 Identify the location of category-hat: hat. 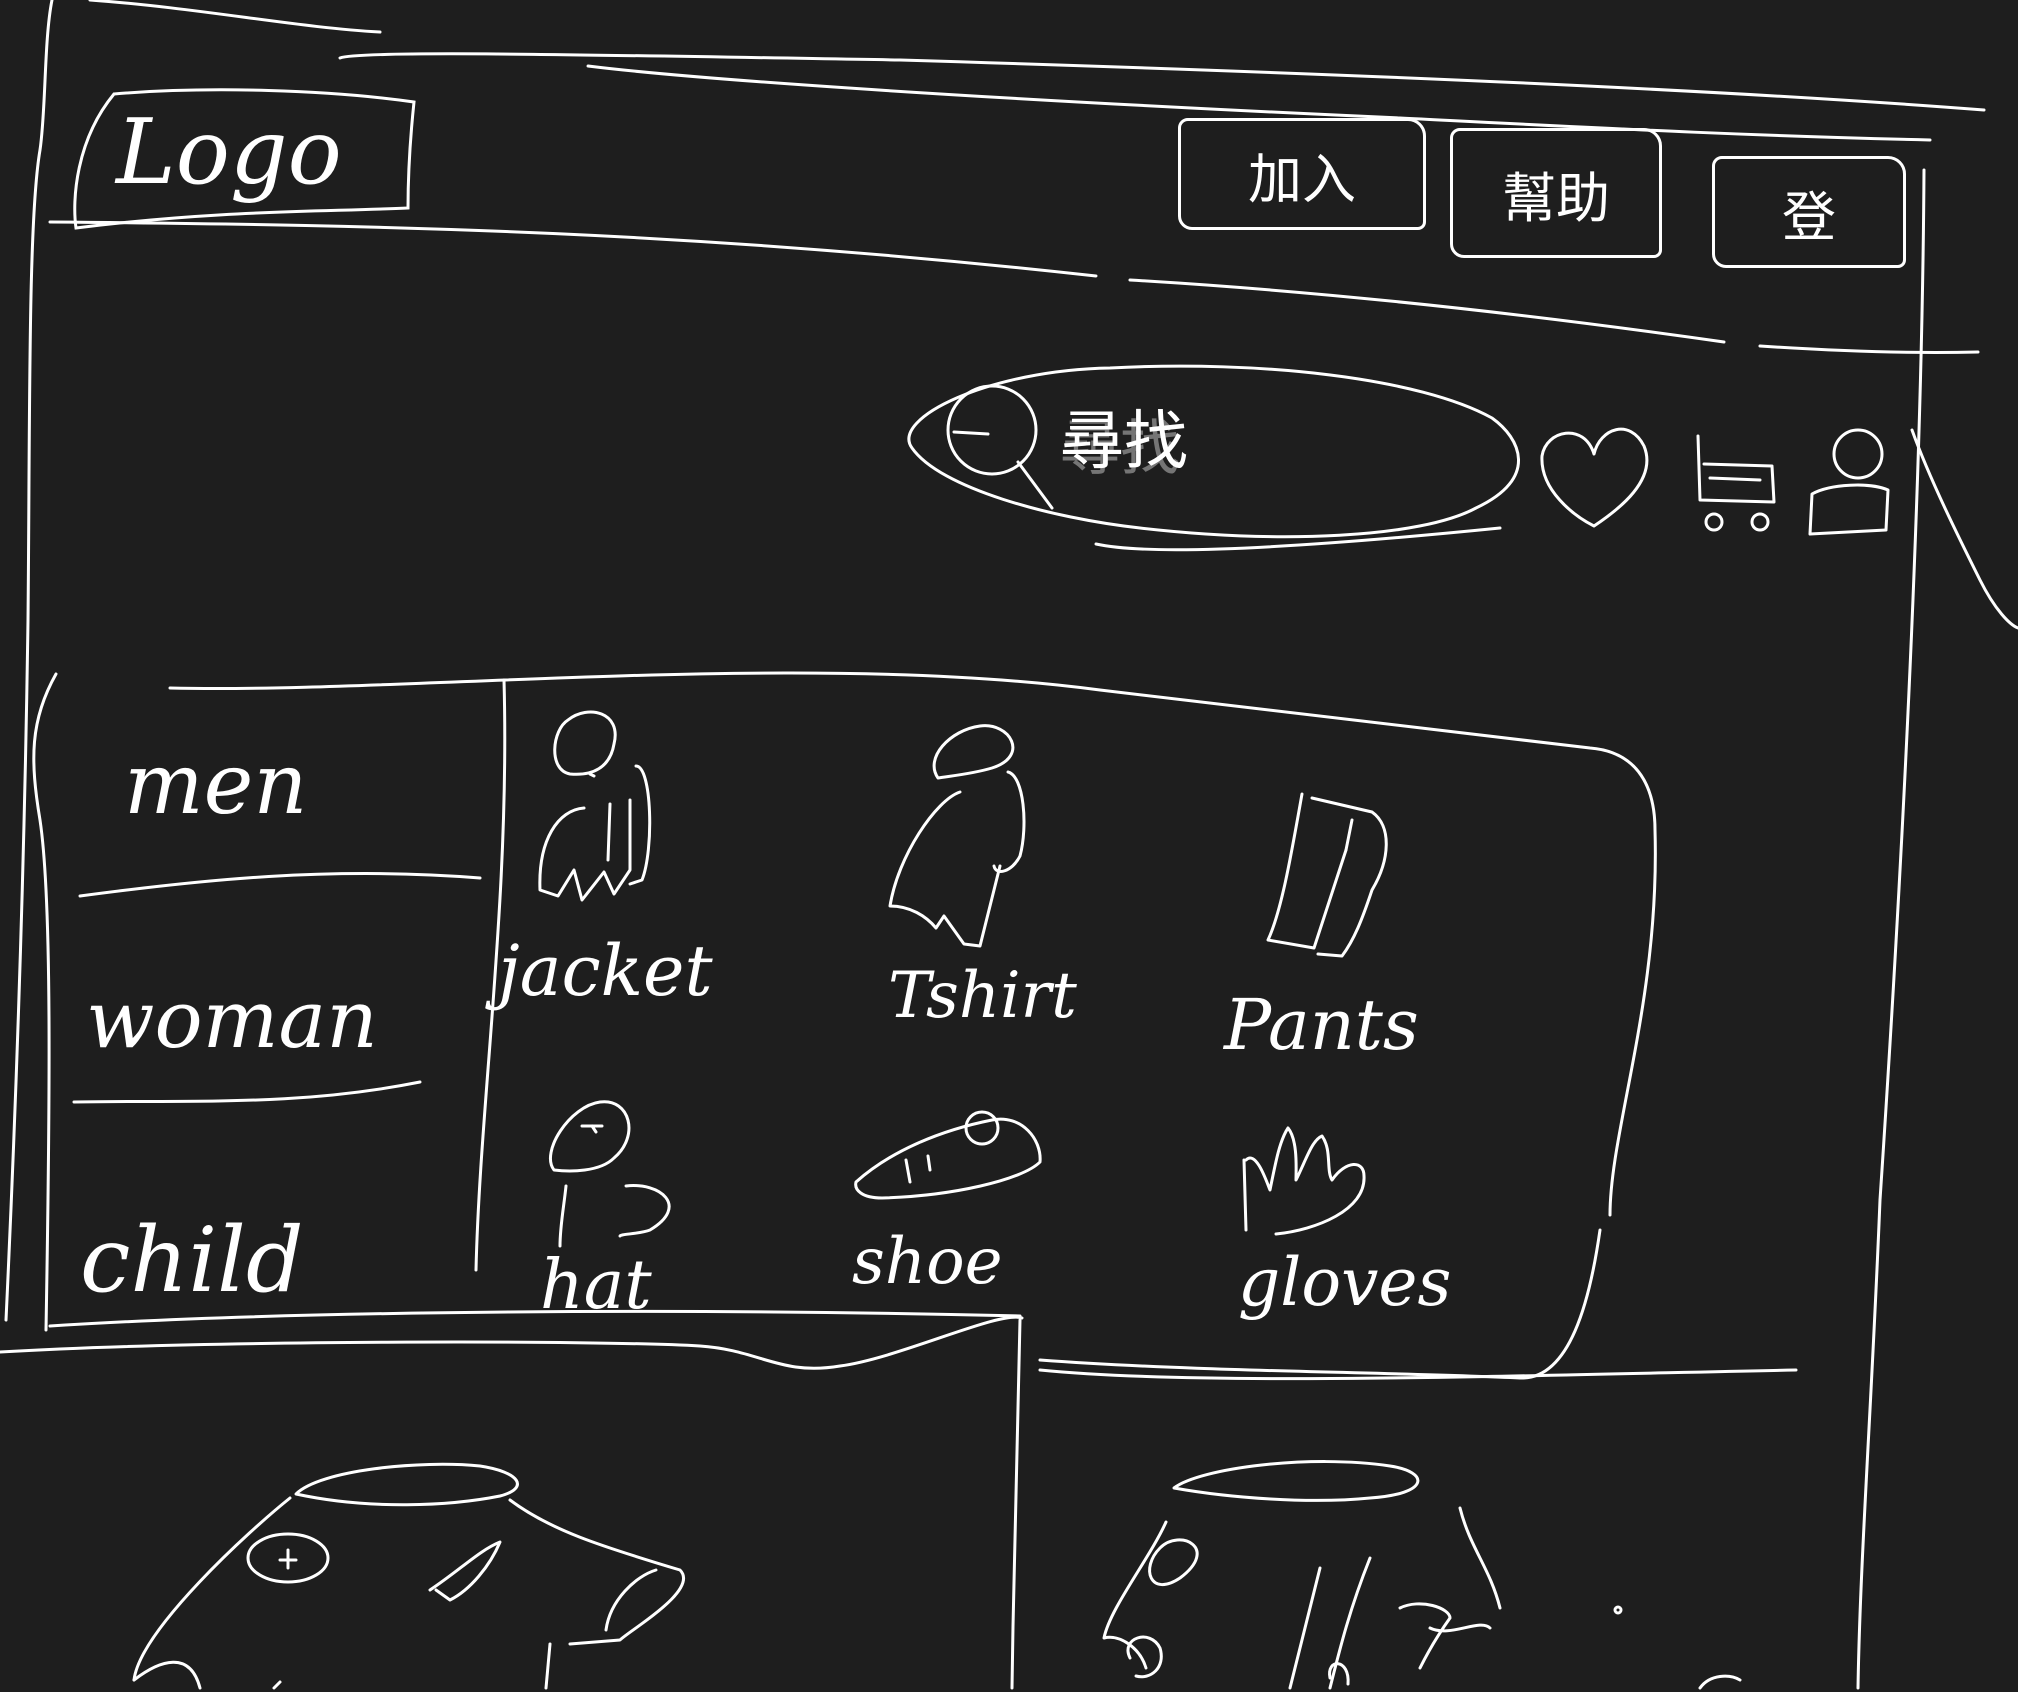
(620, 1211).